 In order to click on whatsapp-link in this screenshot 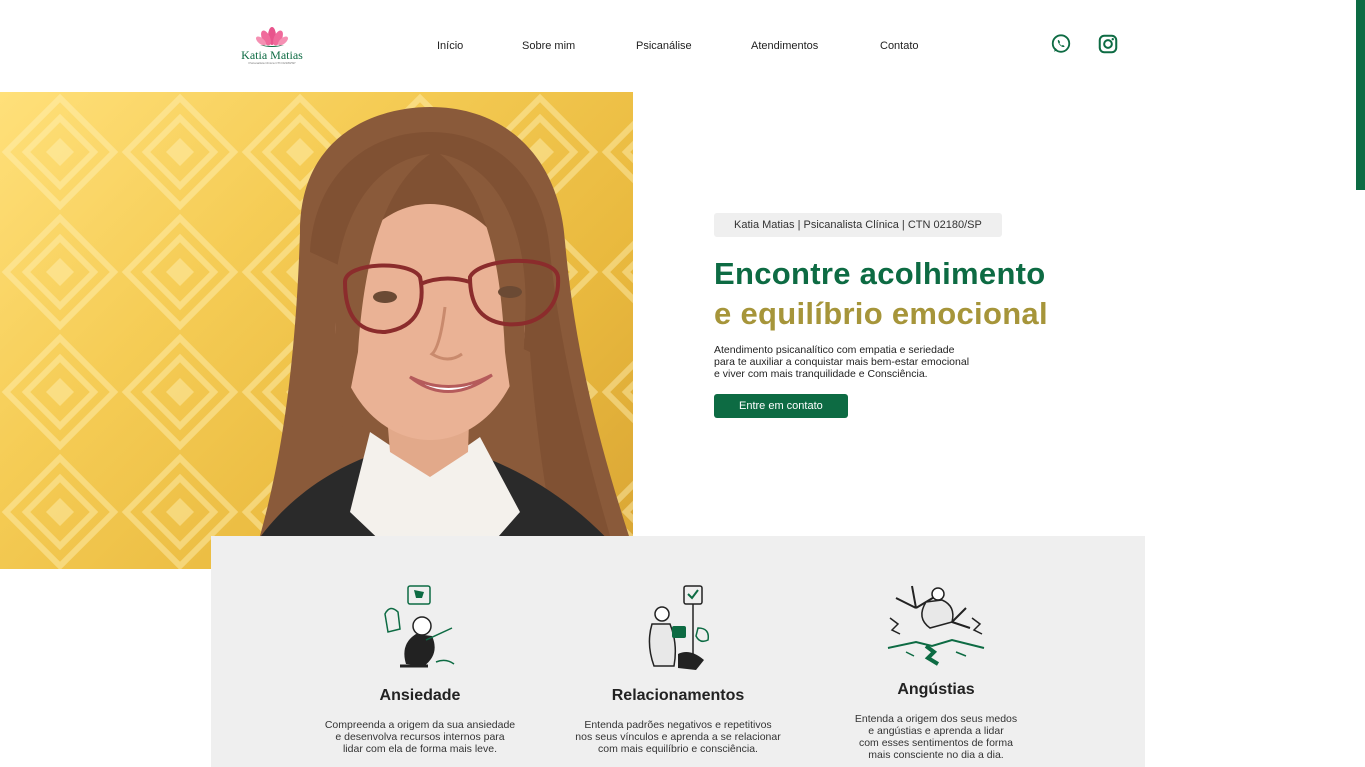, I will do `click(1061, 46)`.